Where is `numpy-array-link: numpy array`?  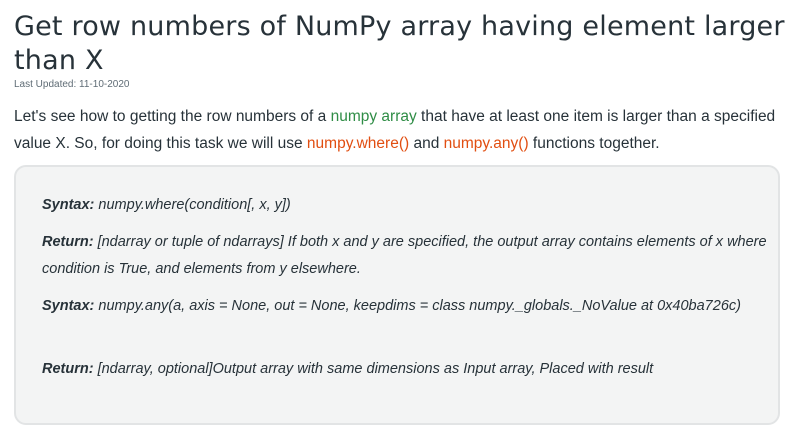 numpy-array-link: numpy array is located at coordinates (374, 116).